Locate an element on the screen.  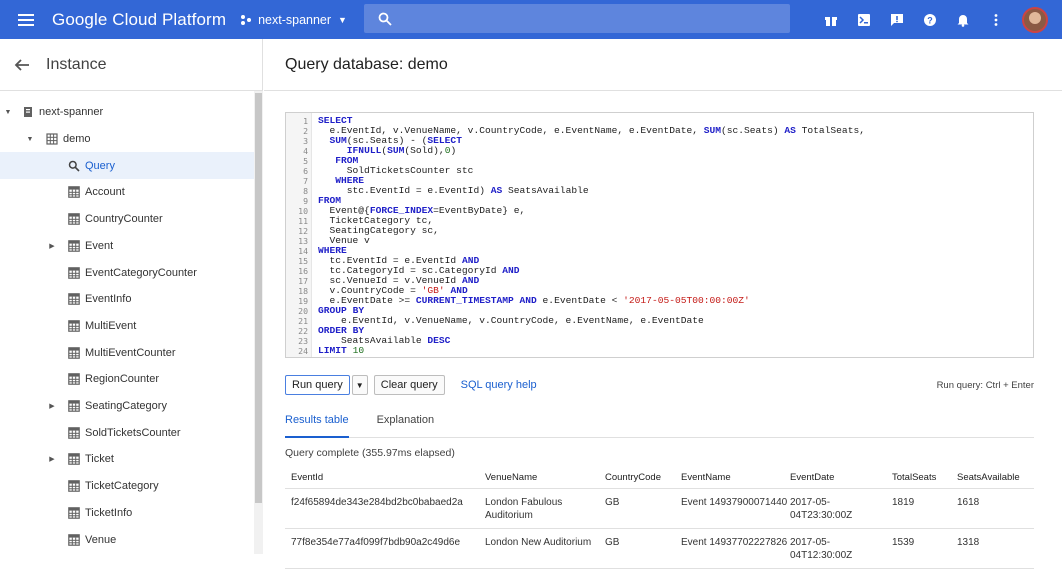
line-number: 6 is located at coordinates (305, 171).